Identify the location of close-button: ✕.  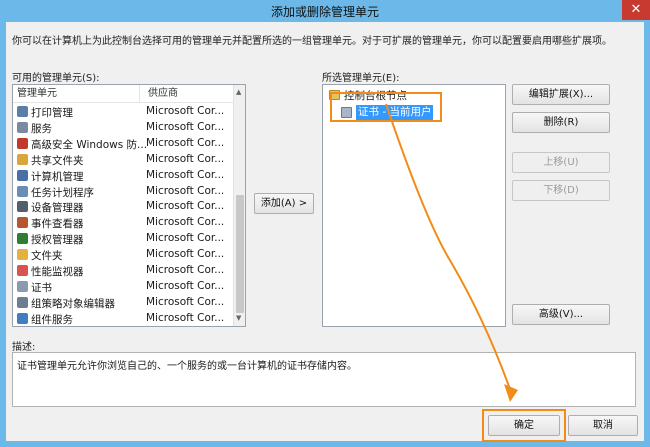
(636, 10).